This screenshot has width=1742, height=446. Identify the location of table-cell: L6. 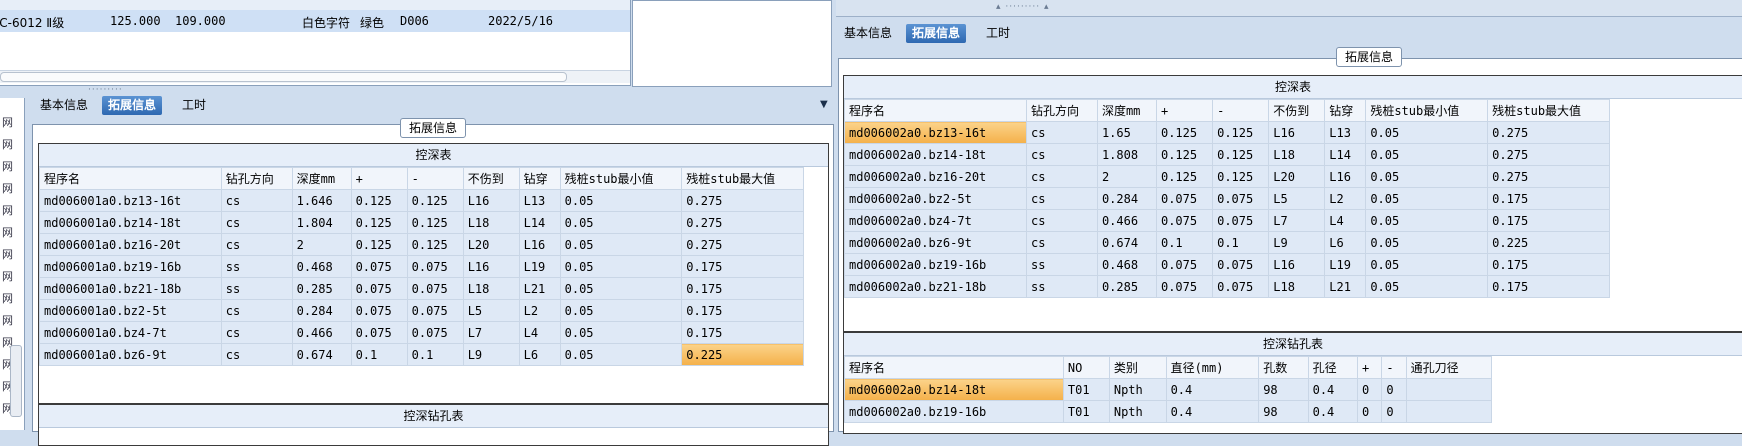
(539, 354).